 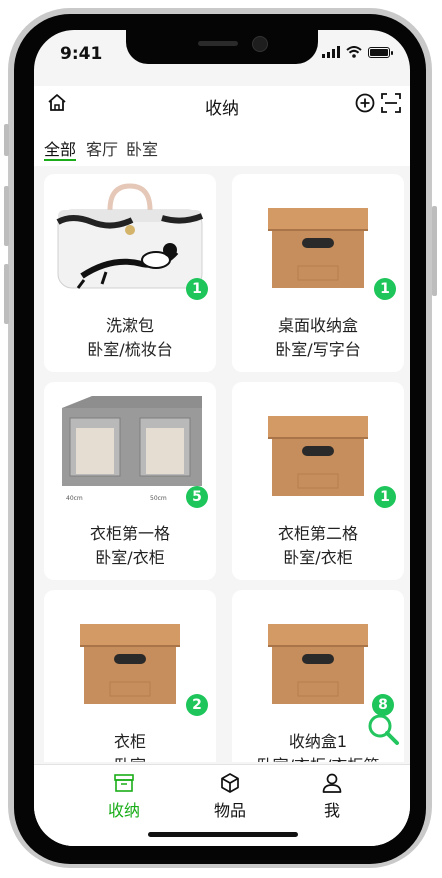 I want to click on dimension-label: 50cm, so click(x=158, y=498).